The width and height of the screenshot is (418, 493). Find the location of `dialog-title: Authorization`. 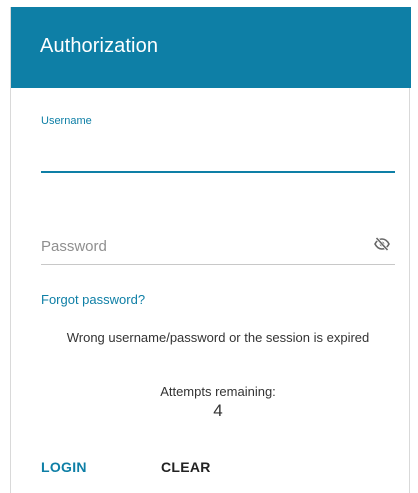

dialog-title: Authorization is located at coordinates (99, 46).